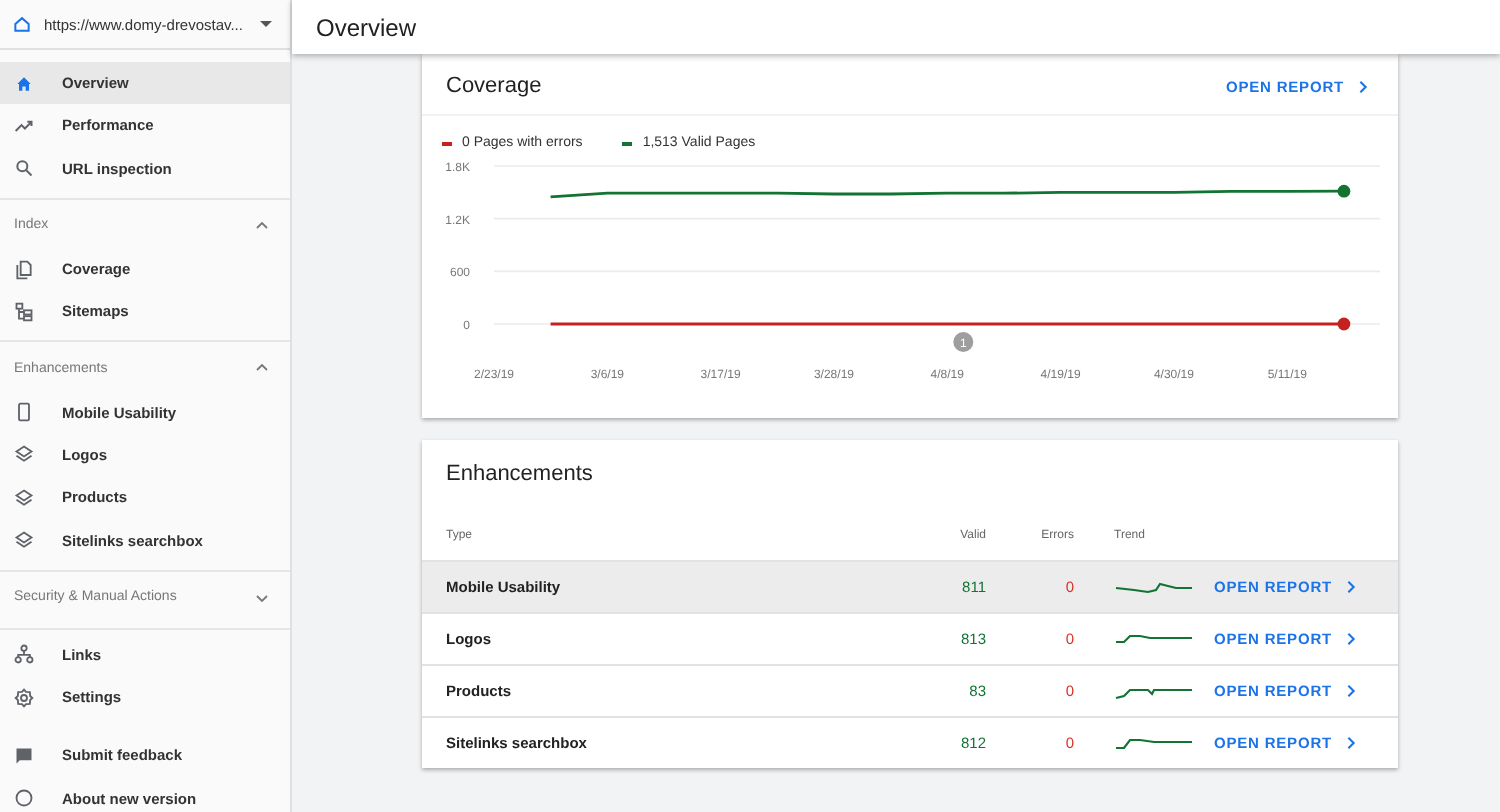  Describe the element at coordinates (24, 697) in the screenshot. I see `settings-icon` at that location.